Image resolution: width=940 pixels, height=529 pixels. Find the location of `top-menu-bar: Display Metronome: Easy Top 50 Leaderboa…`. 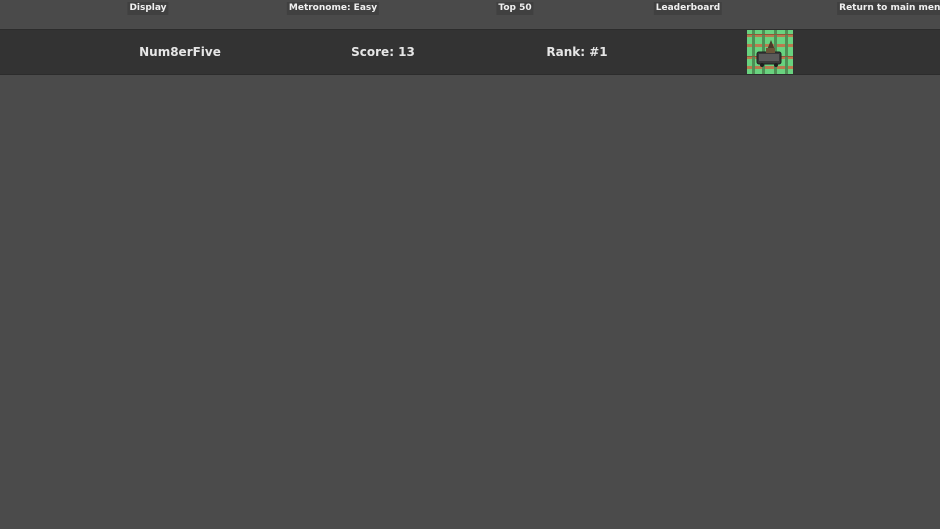

top-menu-bar: Display Metronome: Easy Top 50 Leaderboa… is located at coordinates (470, 14).